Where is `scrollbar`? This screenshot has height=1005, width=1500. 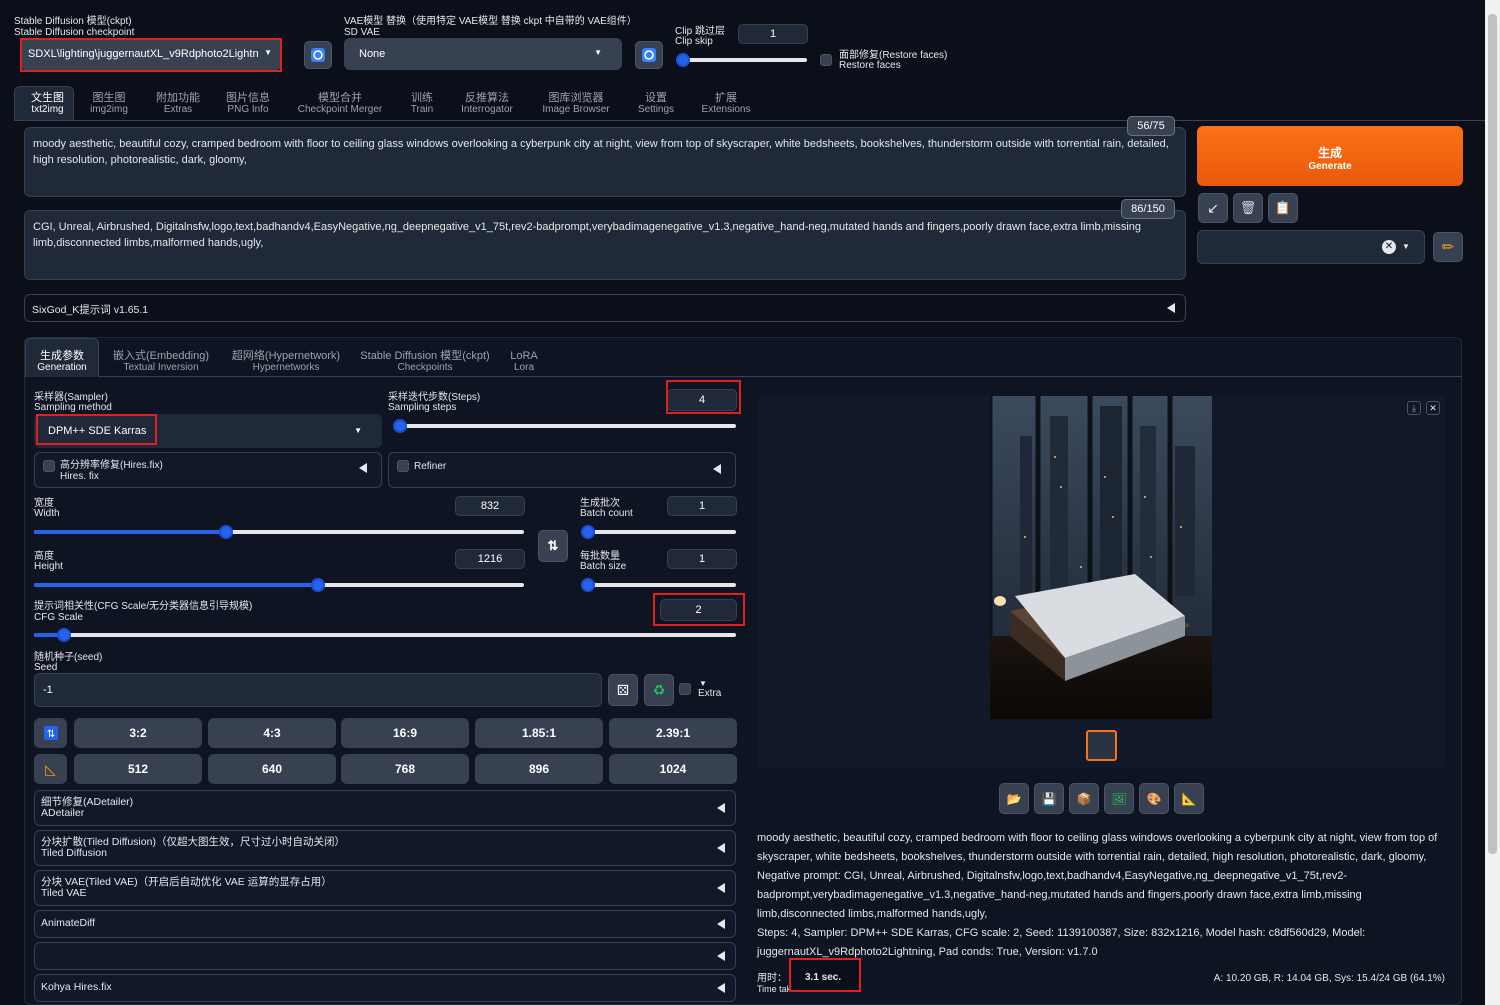
scrollbar is located at coordinates (1492, 502).